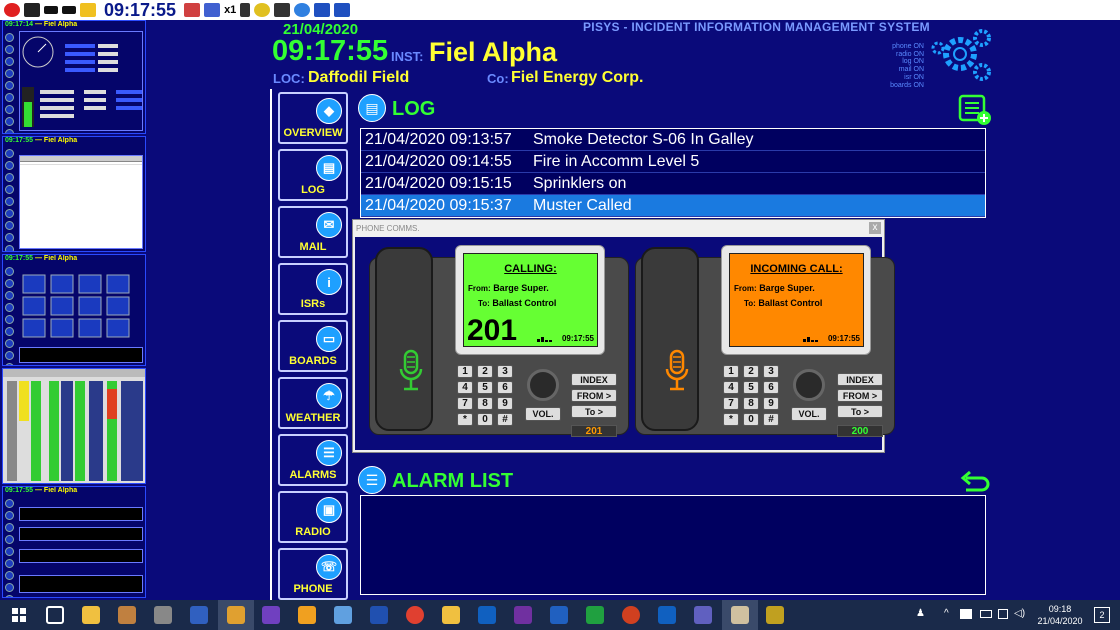 This screenshot has width=1120, height=630. What do you see at coordinates (559, 615) in the screenshot?
I see `word-icon` at bounding box center [559, 615].